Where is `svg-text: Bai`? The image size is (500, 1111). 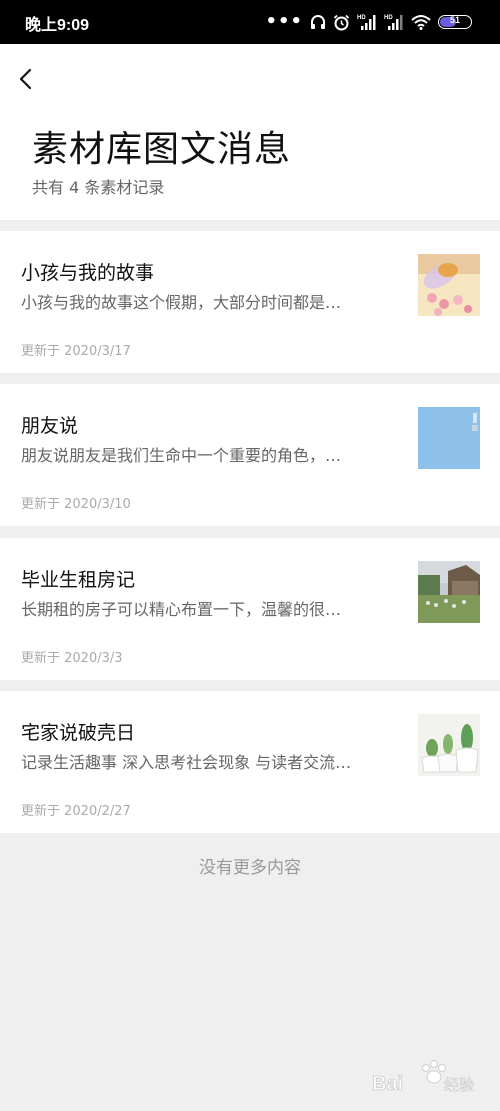 svg-text: Bai is located at coordinates (387, 1084).